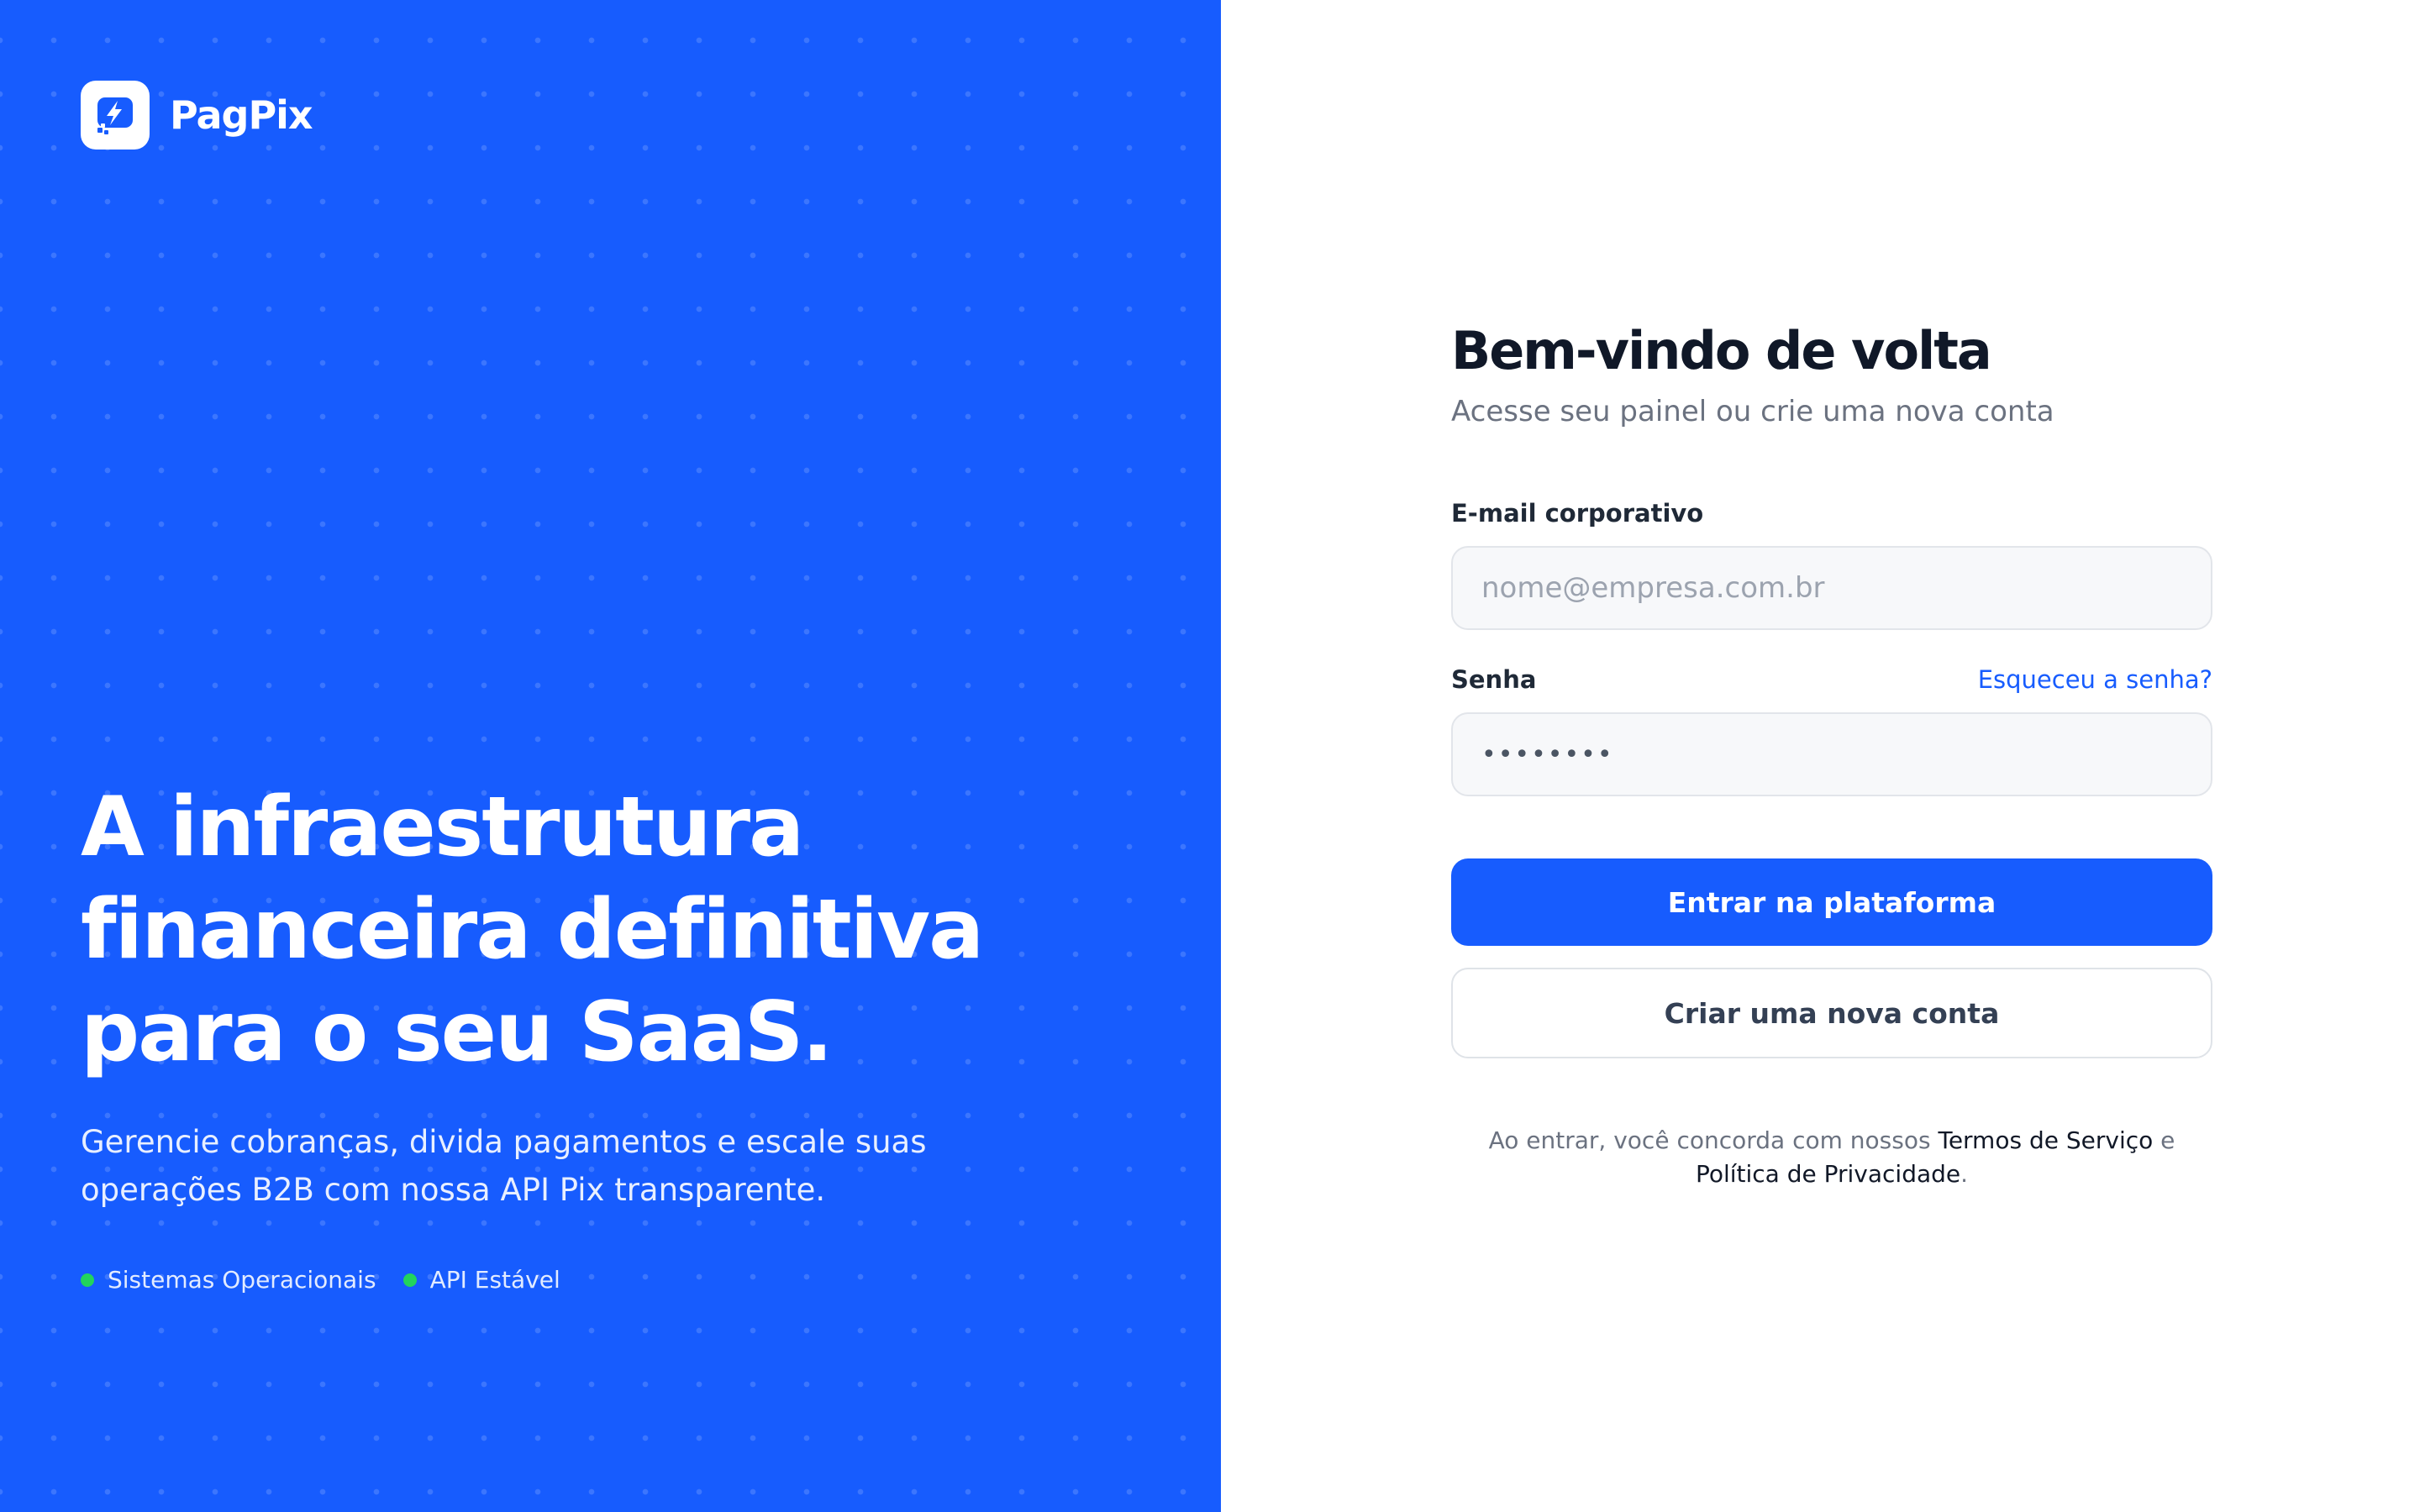 The width and height of the screenshot is (2420, 1512). I want to click on system-status: Sistemas Operacionais API Estável, so click(334, 1280).